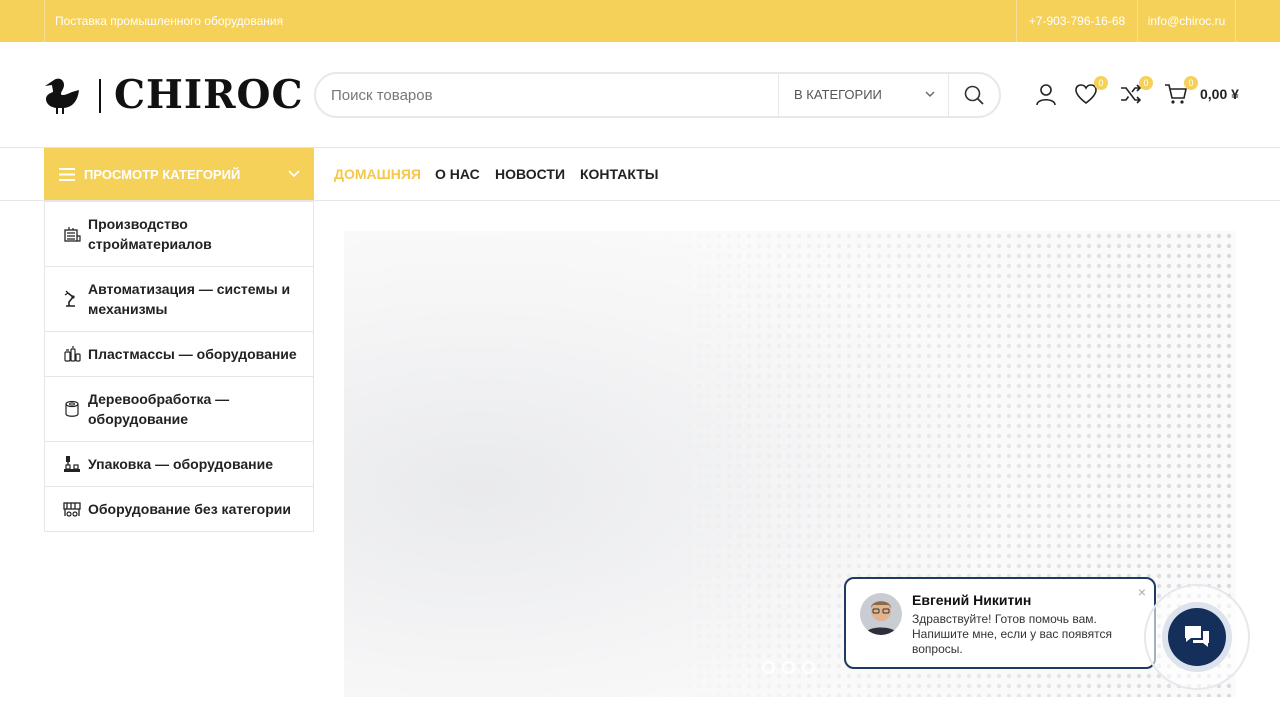 This screenshot has height=720, width=1280. I want to click on agent-photo-icon, so click(881, 614).